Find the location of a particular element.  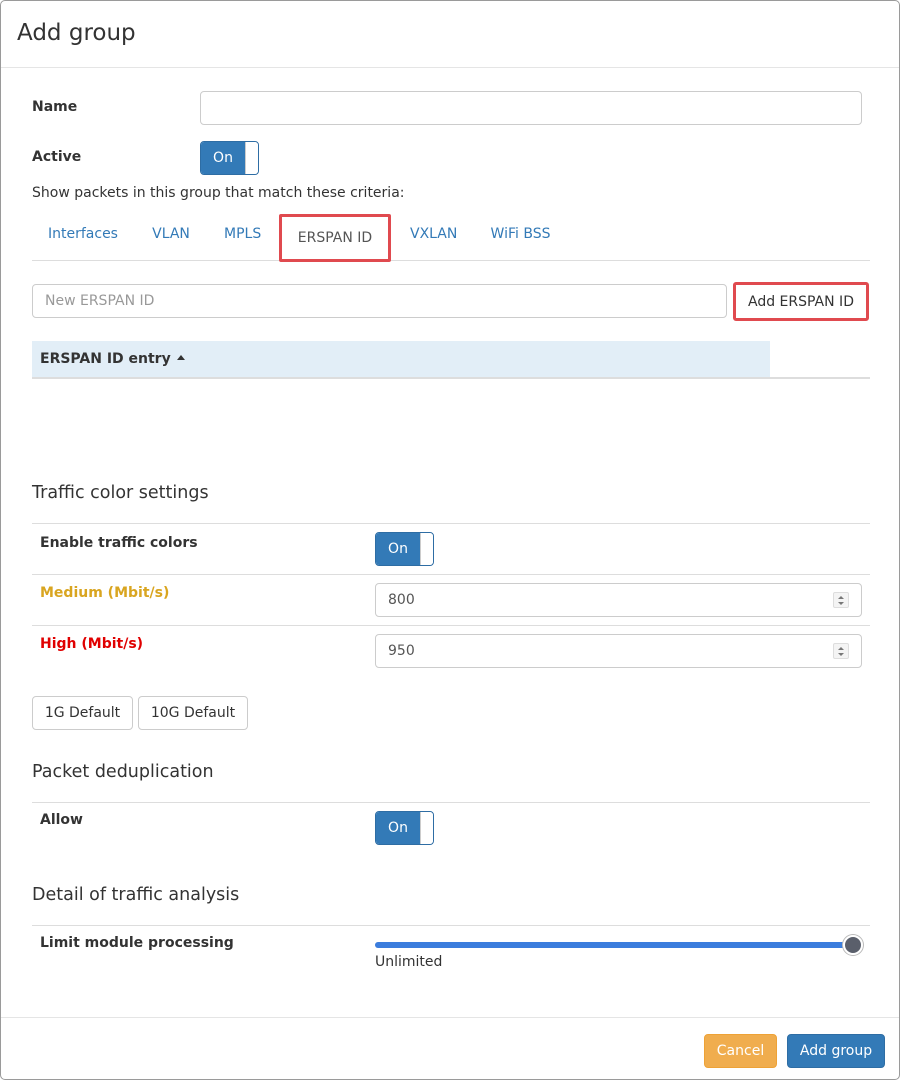

tab-vlan: VLAN is located at coordinates (171, 237).